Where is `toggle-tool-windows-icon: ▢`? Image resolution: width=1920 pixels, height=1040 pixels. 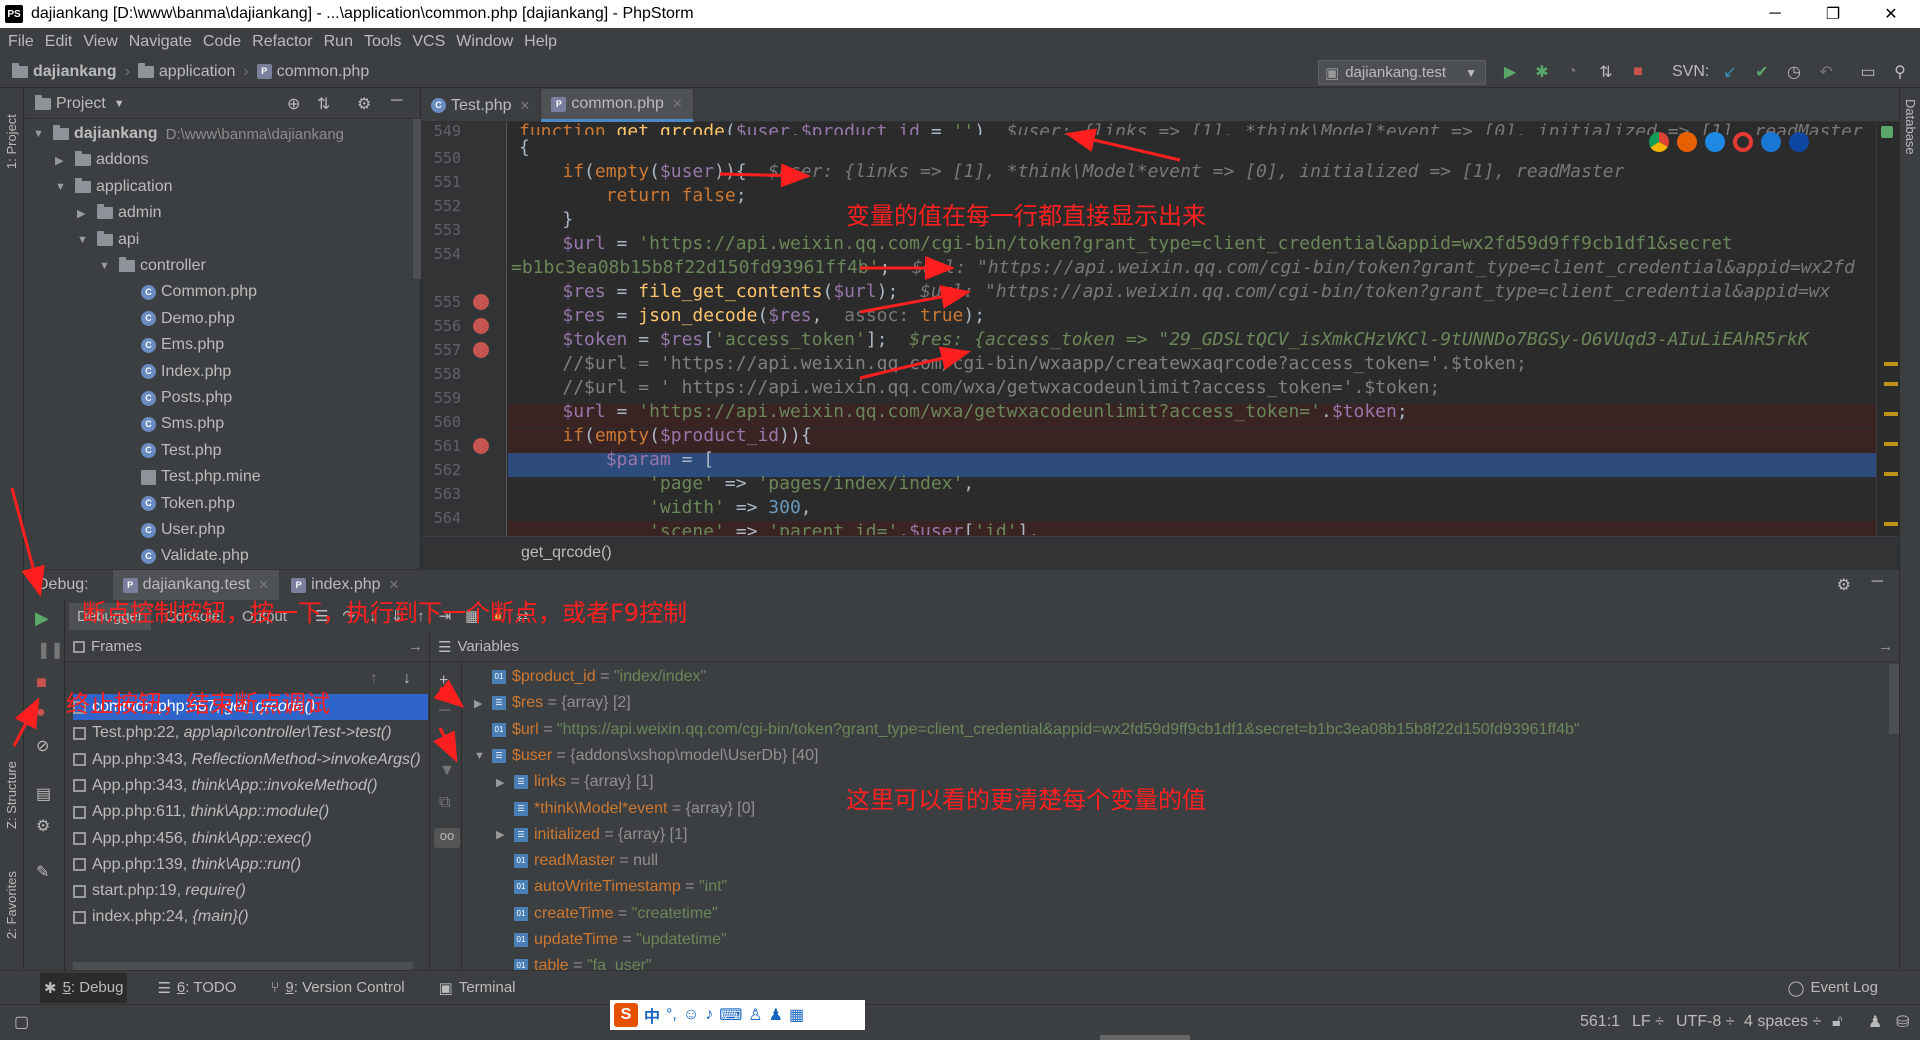
toggle-tool-windows-icon: ▢ is located at coordinates (21, 1022).